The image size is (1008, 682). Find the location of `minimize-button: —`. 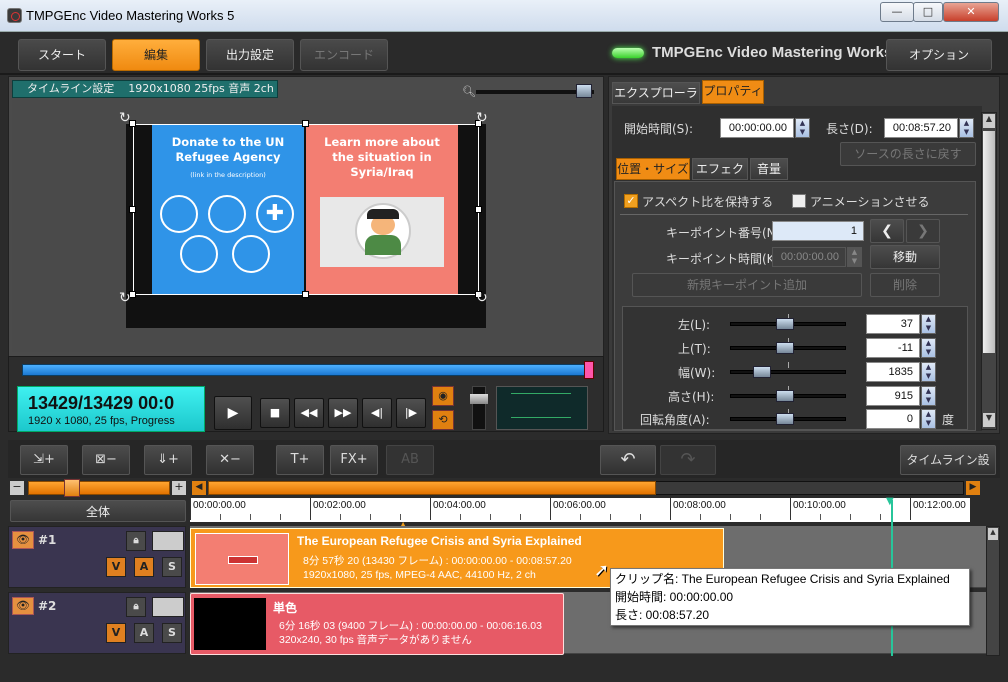

minimize-button: — is located at coordinates (897, 12).